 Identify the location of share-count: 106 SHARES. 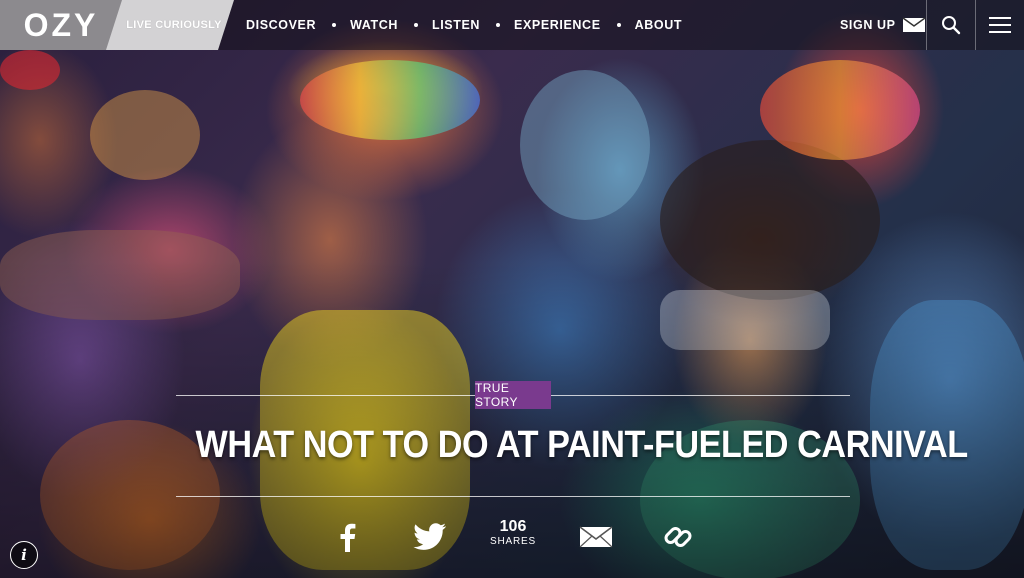
(513, 533).